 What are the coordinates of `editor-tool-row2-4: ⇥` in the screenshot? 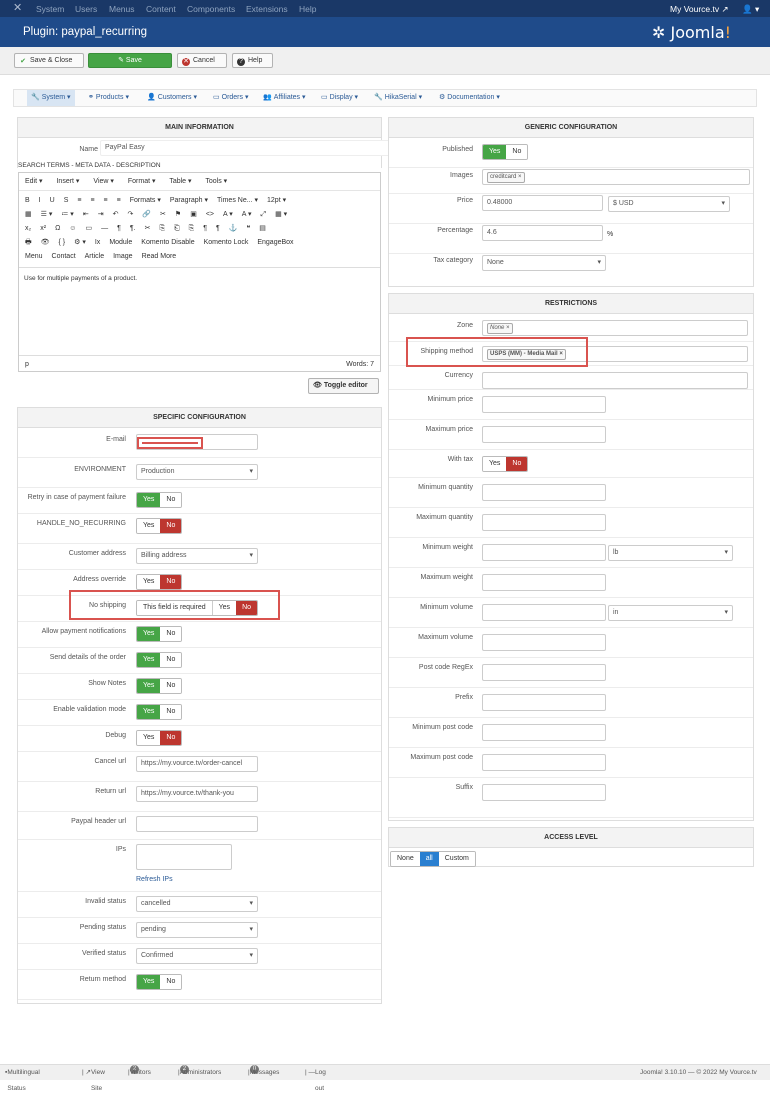 It's located at (101, 214).